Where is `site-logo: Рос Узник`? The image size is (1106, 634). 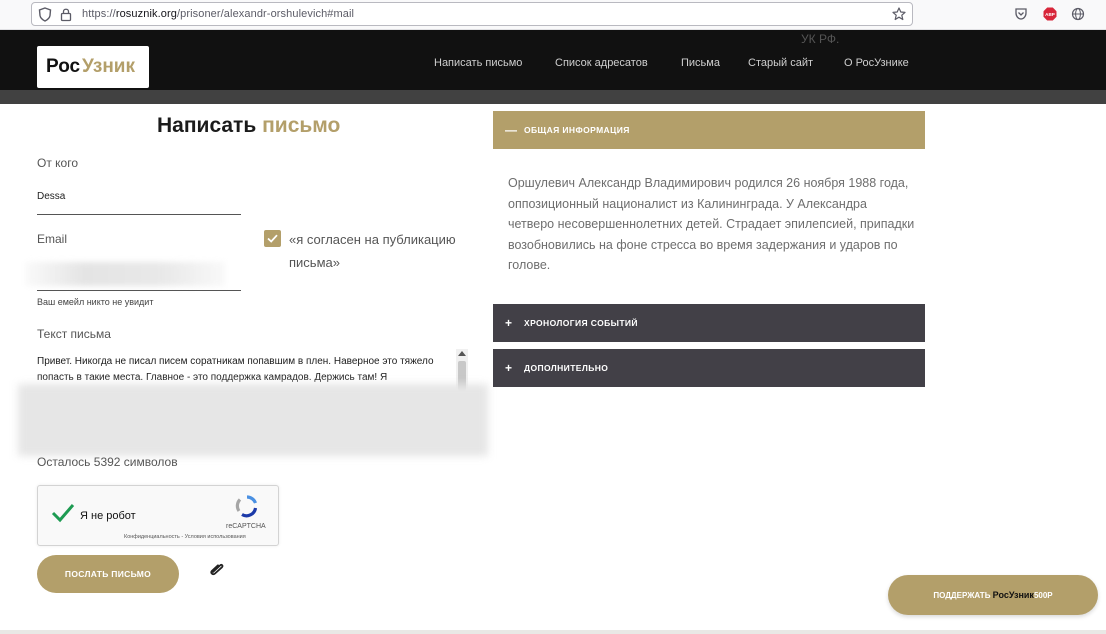
site-logo: Рос Узник is located at coordinates (93, 67).